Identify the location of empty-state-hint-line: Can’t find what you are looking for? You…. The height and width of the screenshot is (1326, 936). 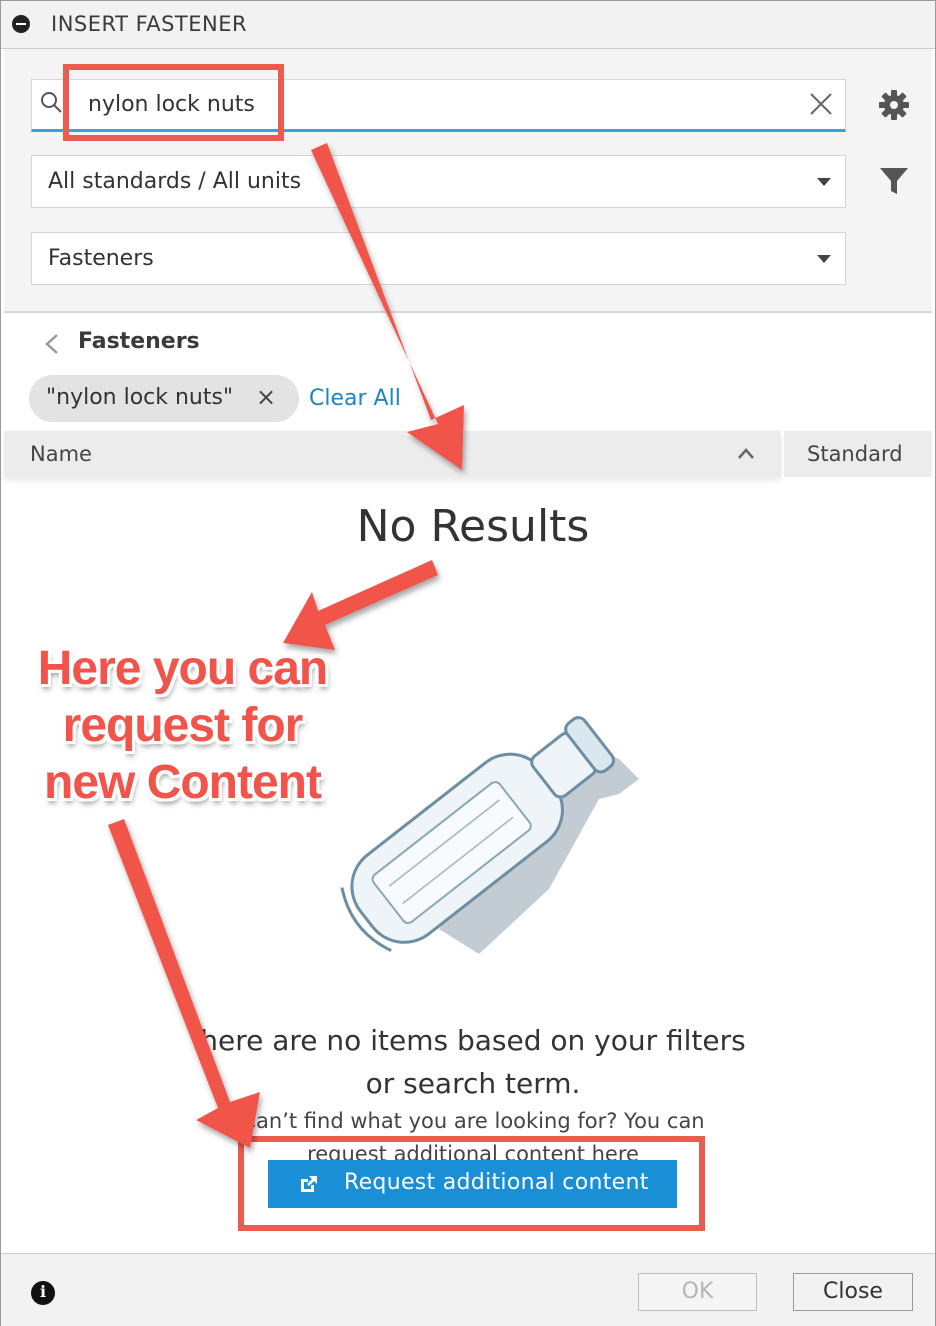
(473, 1121).